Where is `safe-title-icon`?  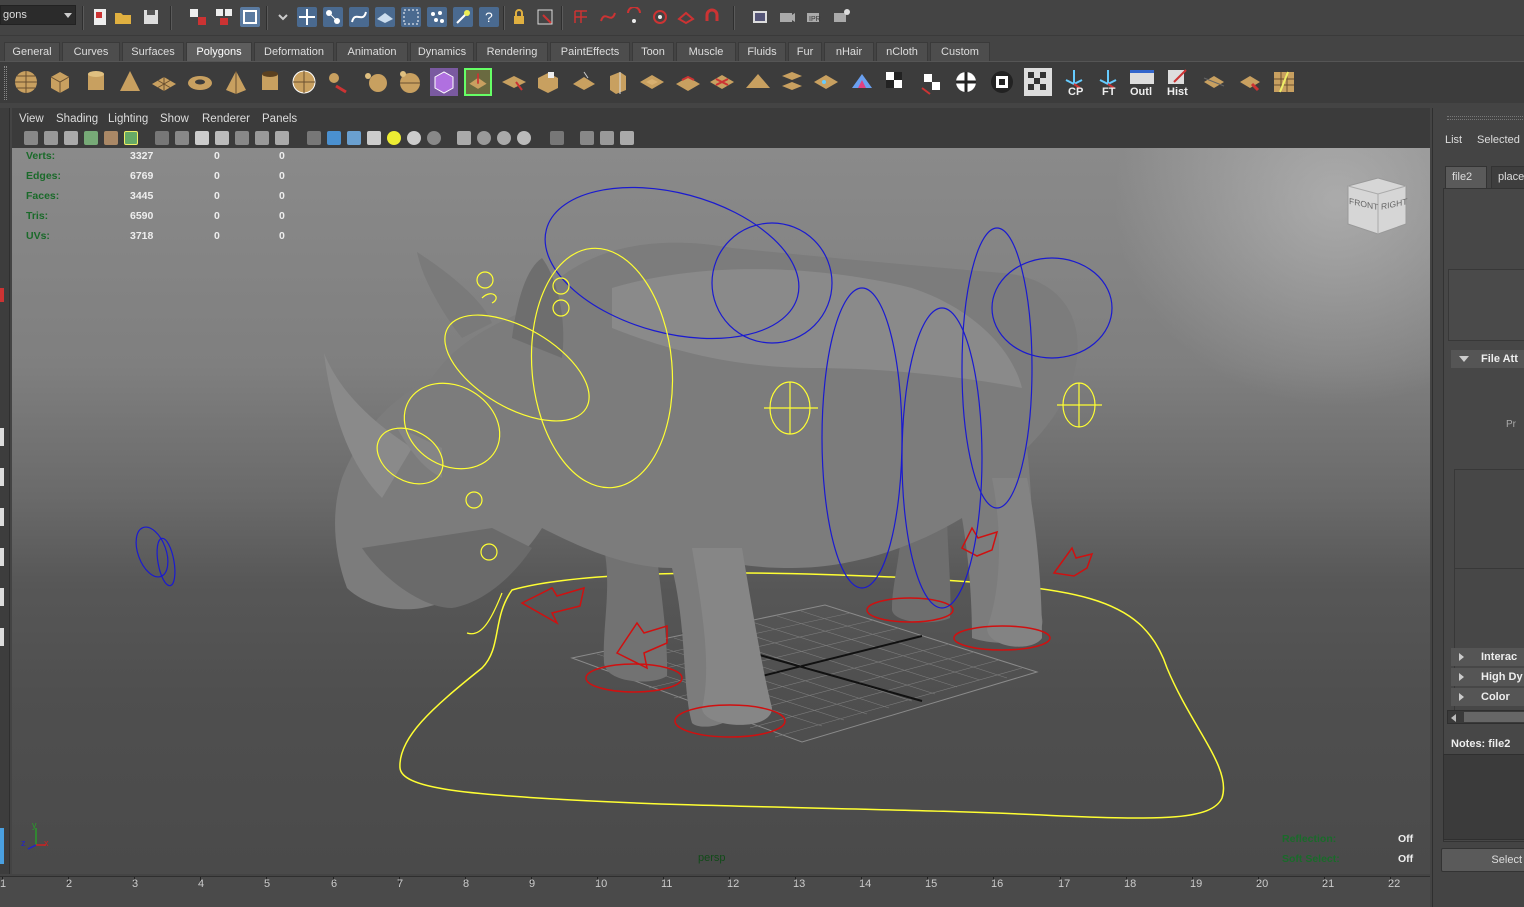
safe-title-icon is located at coordinates (282, 138).